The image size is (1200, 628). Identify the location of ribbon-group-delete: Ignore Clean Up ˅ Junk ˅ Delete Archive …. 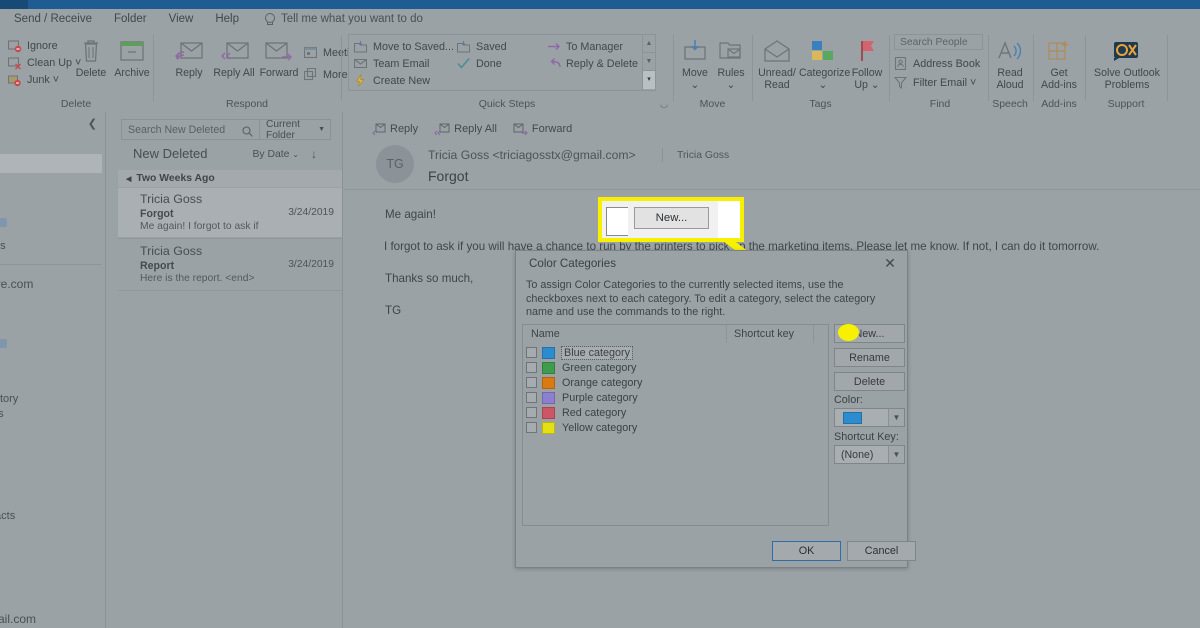
(76, 70).